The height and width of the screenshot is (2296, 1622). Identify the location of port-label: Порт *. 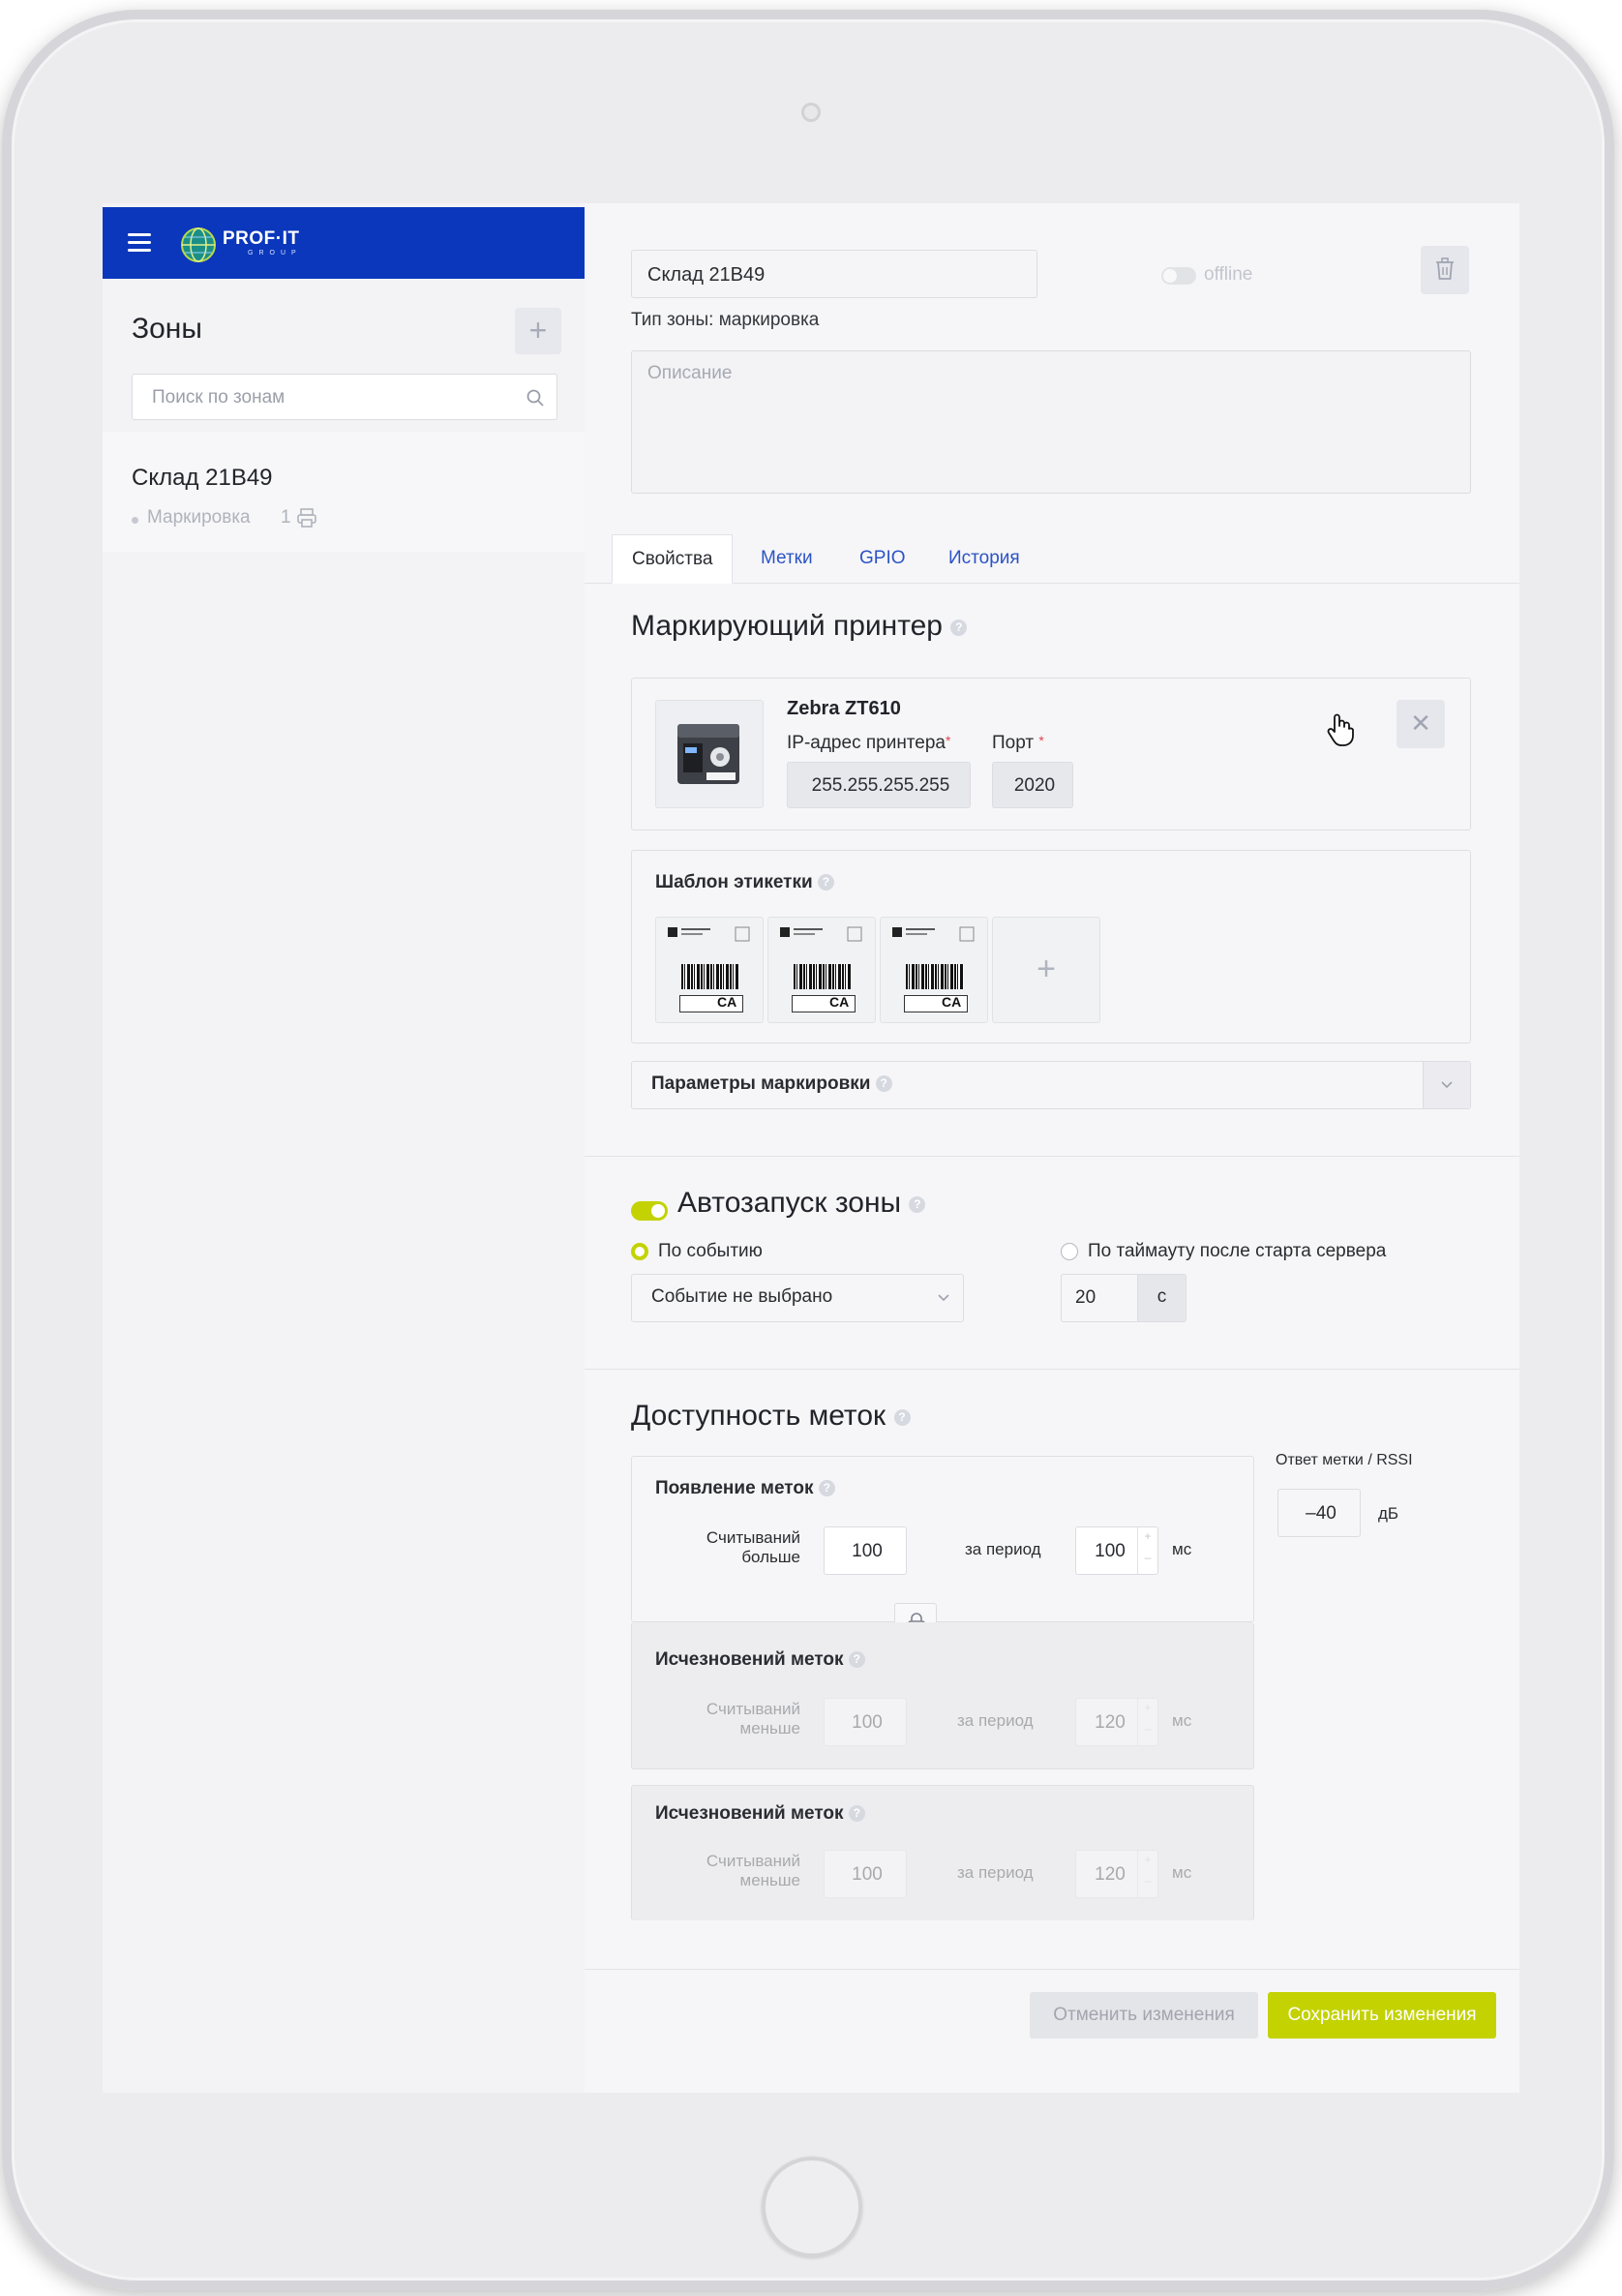
(1018, 743).